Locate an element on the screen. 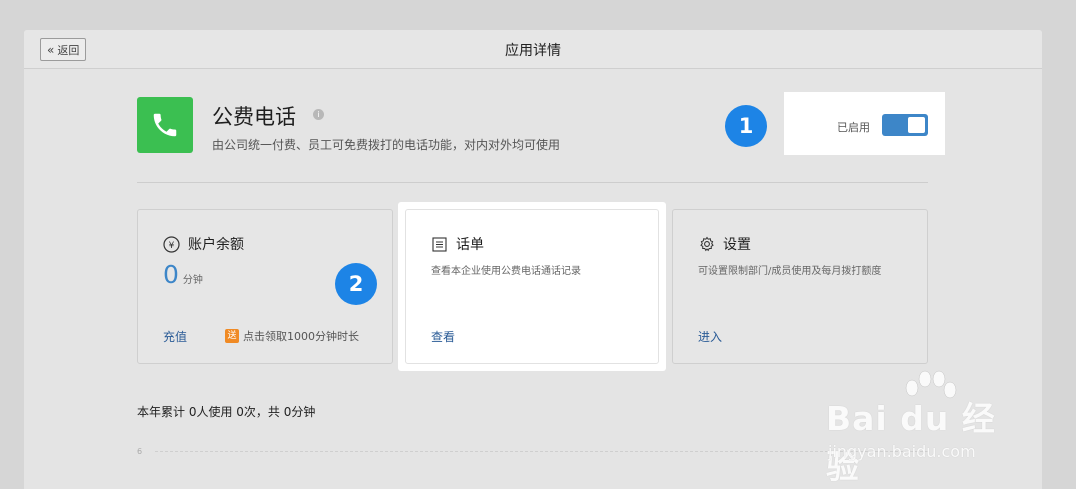  promo-link: 送 点击领取1000分钟时长 is located at coordinates (292, 336).